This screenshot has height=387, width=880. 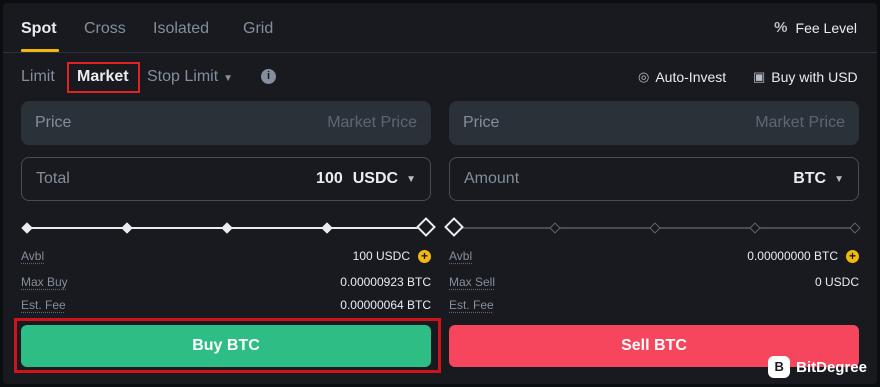 What do you see at coordinates (472, 282) in the screenshot?
I see `max-sell-label: Max Sell` at bounding box center [472, 282].